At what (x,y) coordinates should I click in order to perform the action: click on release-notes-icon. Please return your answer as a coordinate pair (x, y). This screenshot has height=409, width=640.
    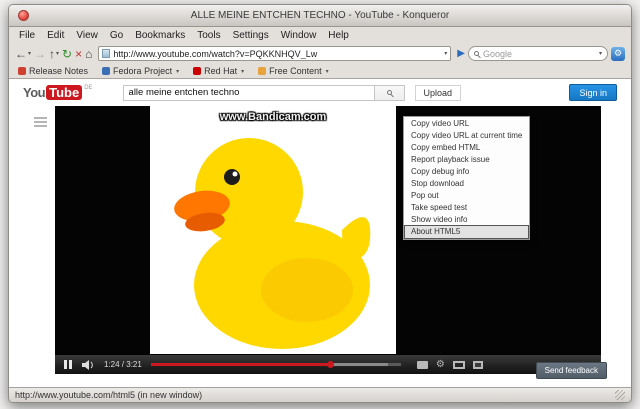
    Looking at the image, I should click on (22, 71).